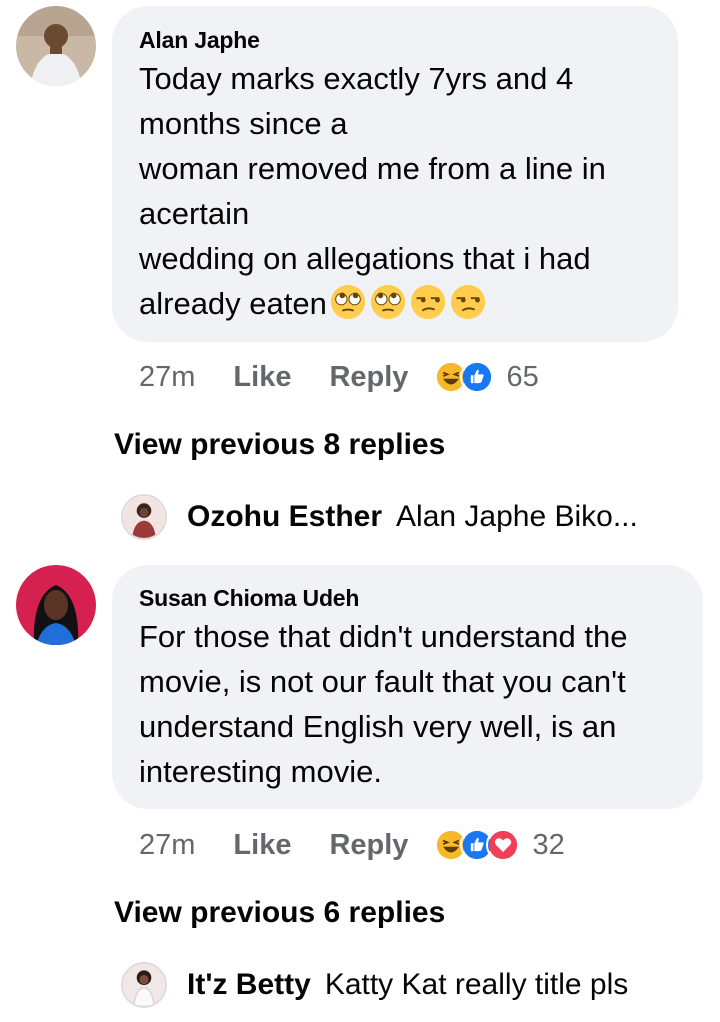  What do you see at coordinates (144, 985) in the screenshot?
I see `avatar-itz-betty` at bounding box center [144, 985].